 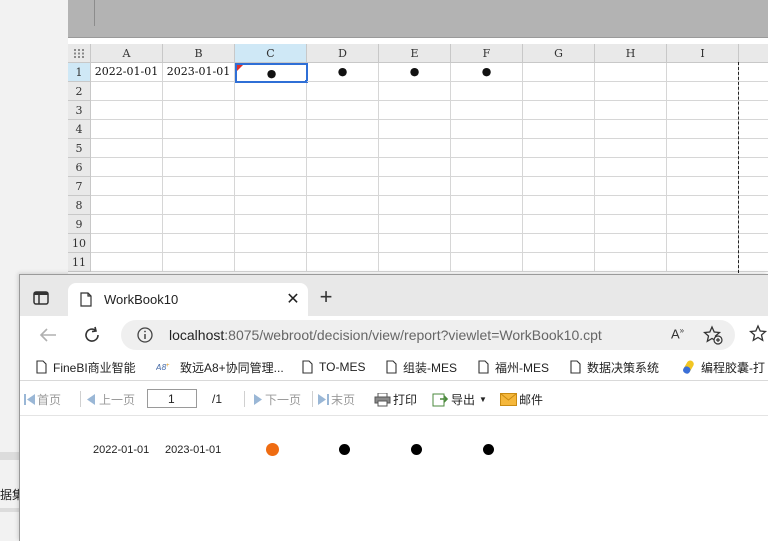 What do you see at coordinates (758, 334) in the screenshot?
I see `favorites-icon` at bounding box center [758, 334].